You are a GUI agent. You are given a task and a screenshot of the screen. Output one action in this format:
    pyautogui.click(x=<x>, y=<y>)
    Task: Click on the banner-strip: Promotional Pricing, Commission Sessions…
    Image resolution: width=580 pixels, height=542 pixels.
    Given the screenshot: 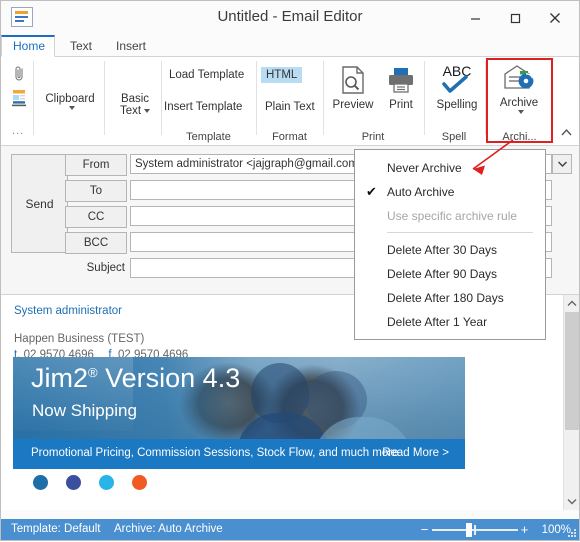 What is the action you would take?
    pyautogui.click(x=239, y=454)
    